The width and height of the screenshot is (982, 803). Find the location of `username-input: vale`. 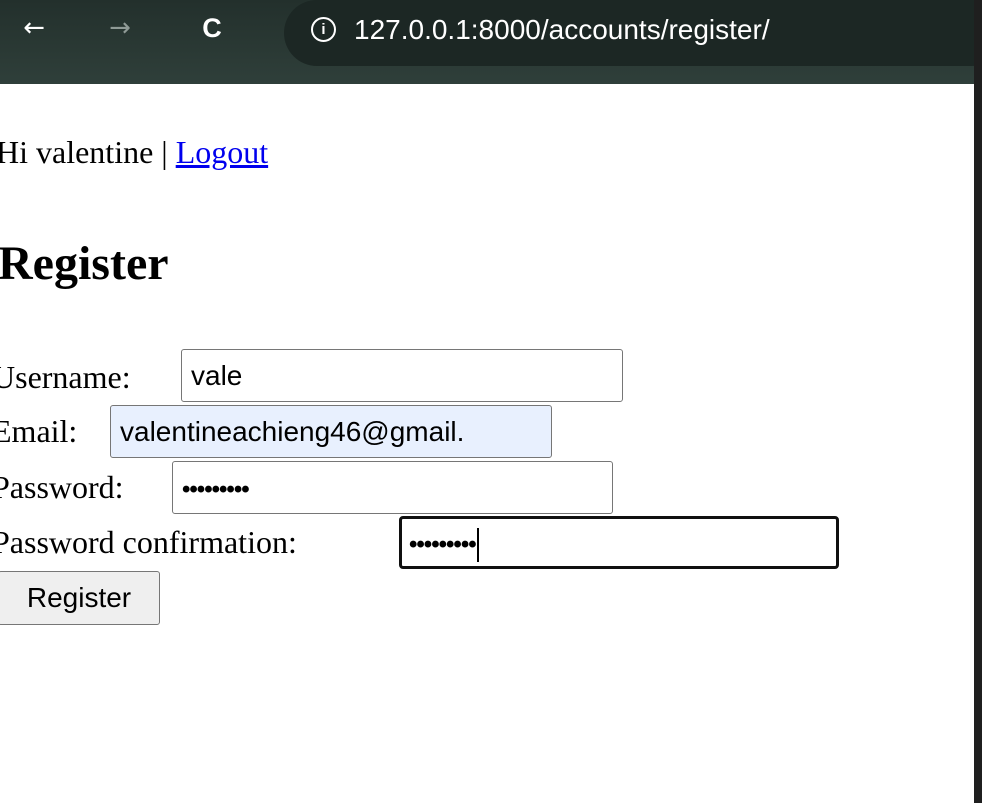

username-input: vale is located at coordinates (402, 375).